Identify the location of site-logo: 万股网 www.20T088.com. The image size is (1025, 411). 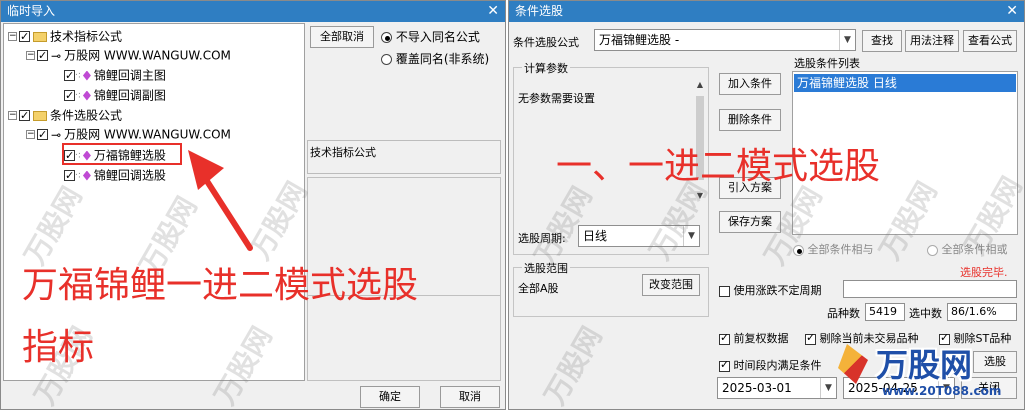
(926, 373).